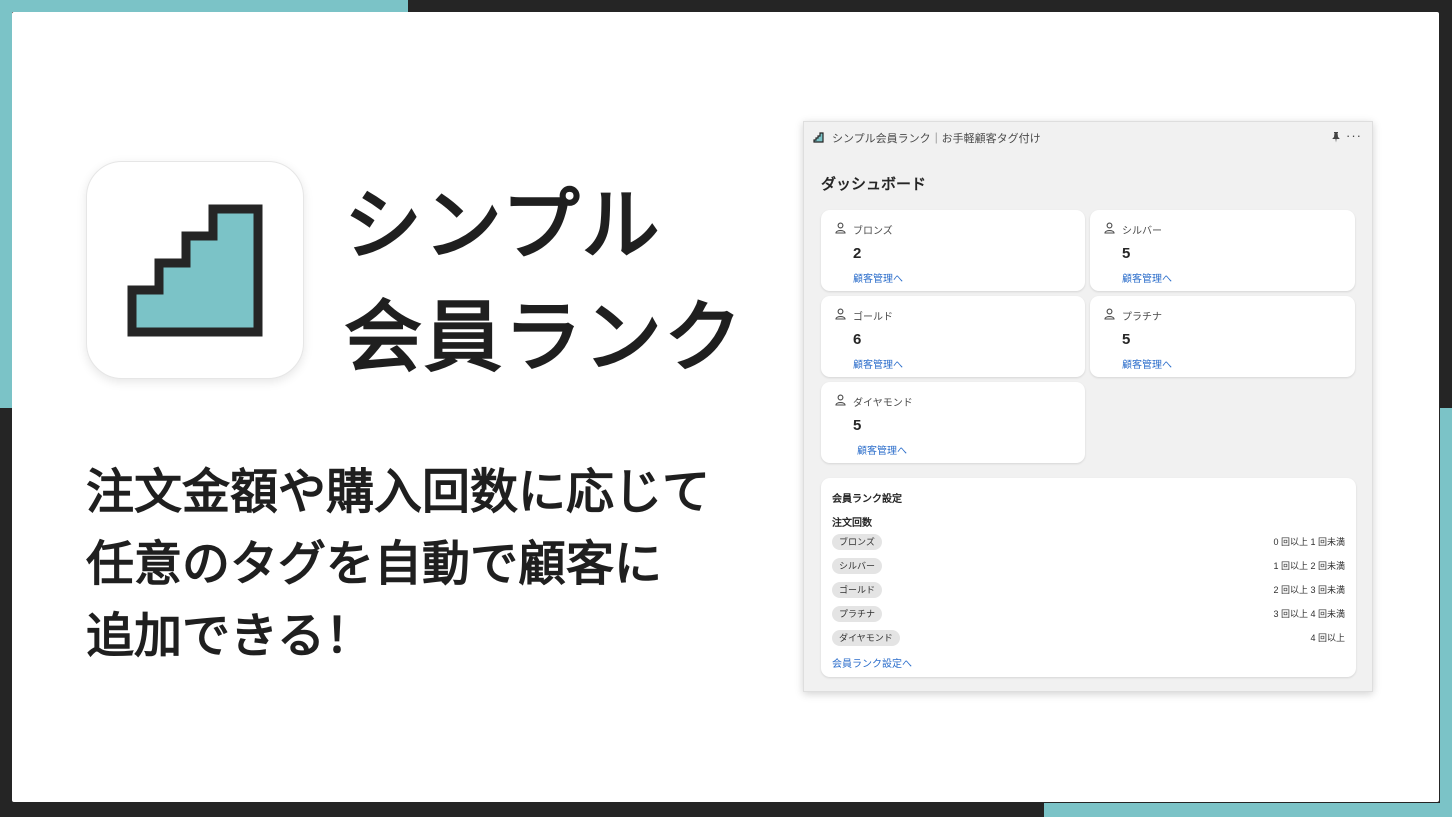 The height and width of the screenshot is (817, 1452). I want to click on threshold-range: 4 回以上, so click(1327, 638).